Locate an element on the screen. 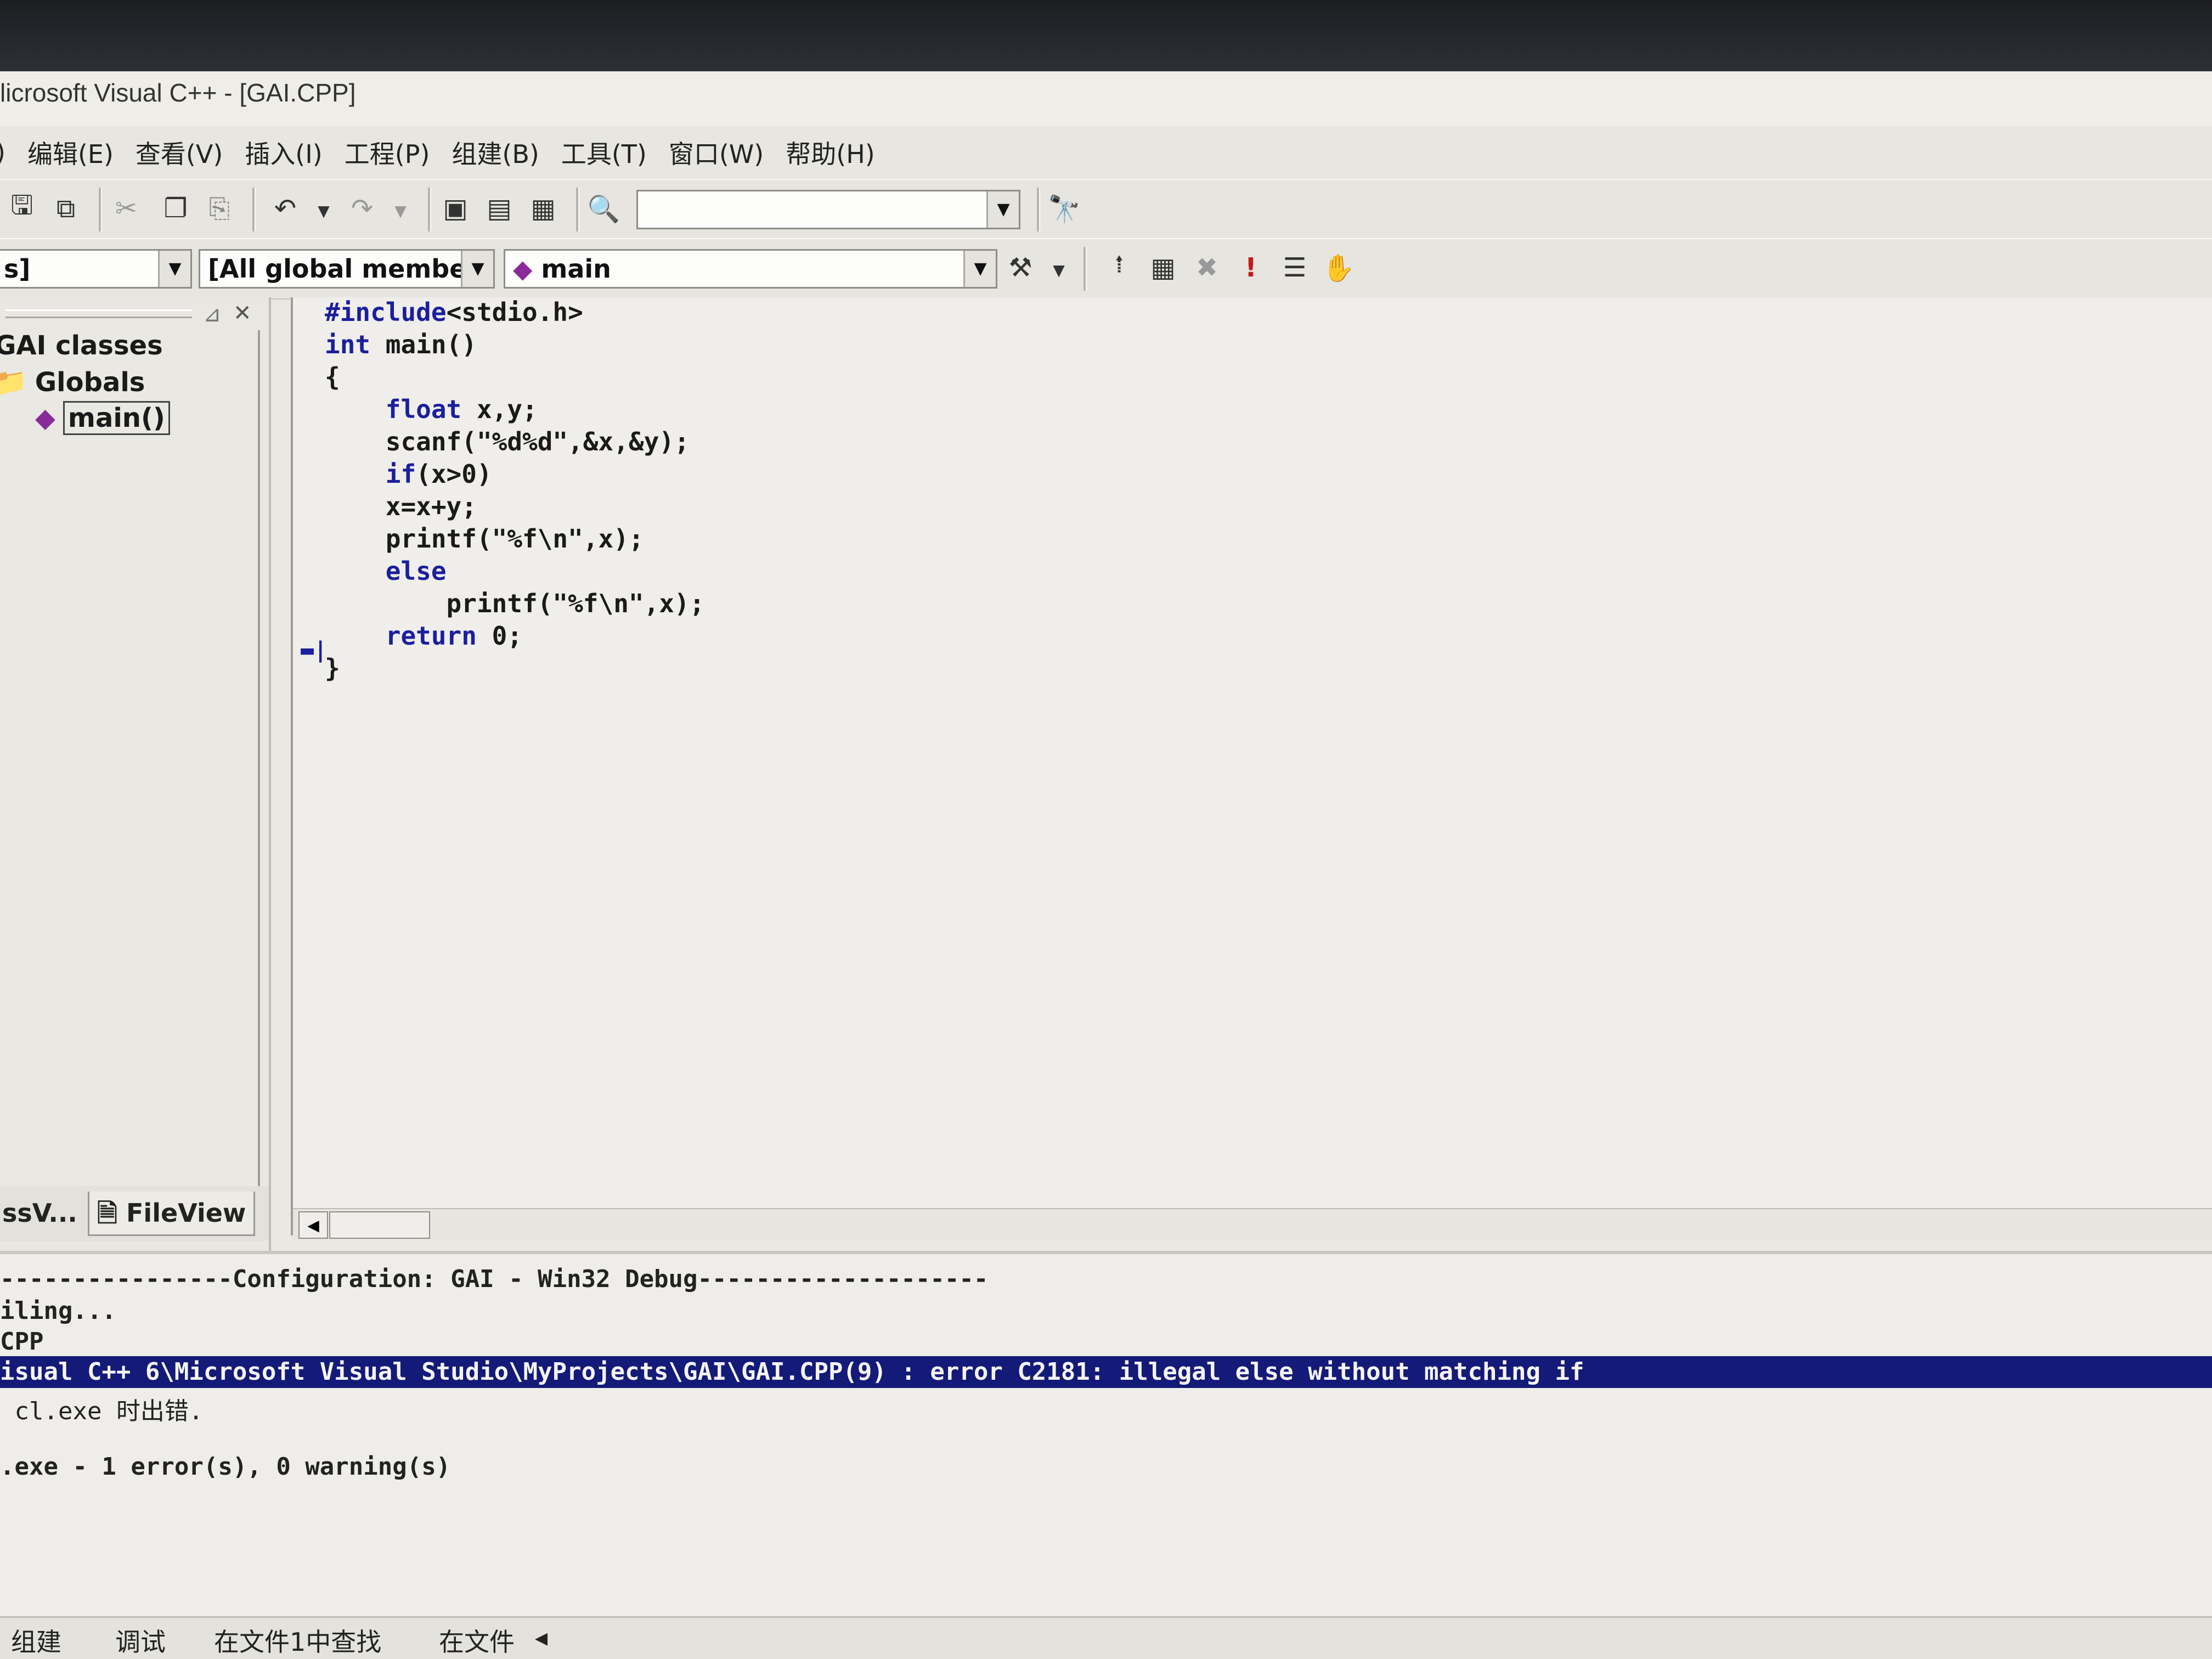 This screenshot has height=1659, width=2212. filter-combo-value: [All global members is located at coordinates (351, 269).